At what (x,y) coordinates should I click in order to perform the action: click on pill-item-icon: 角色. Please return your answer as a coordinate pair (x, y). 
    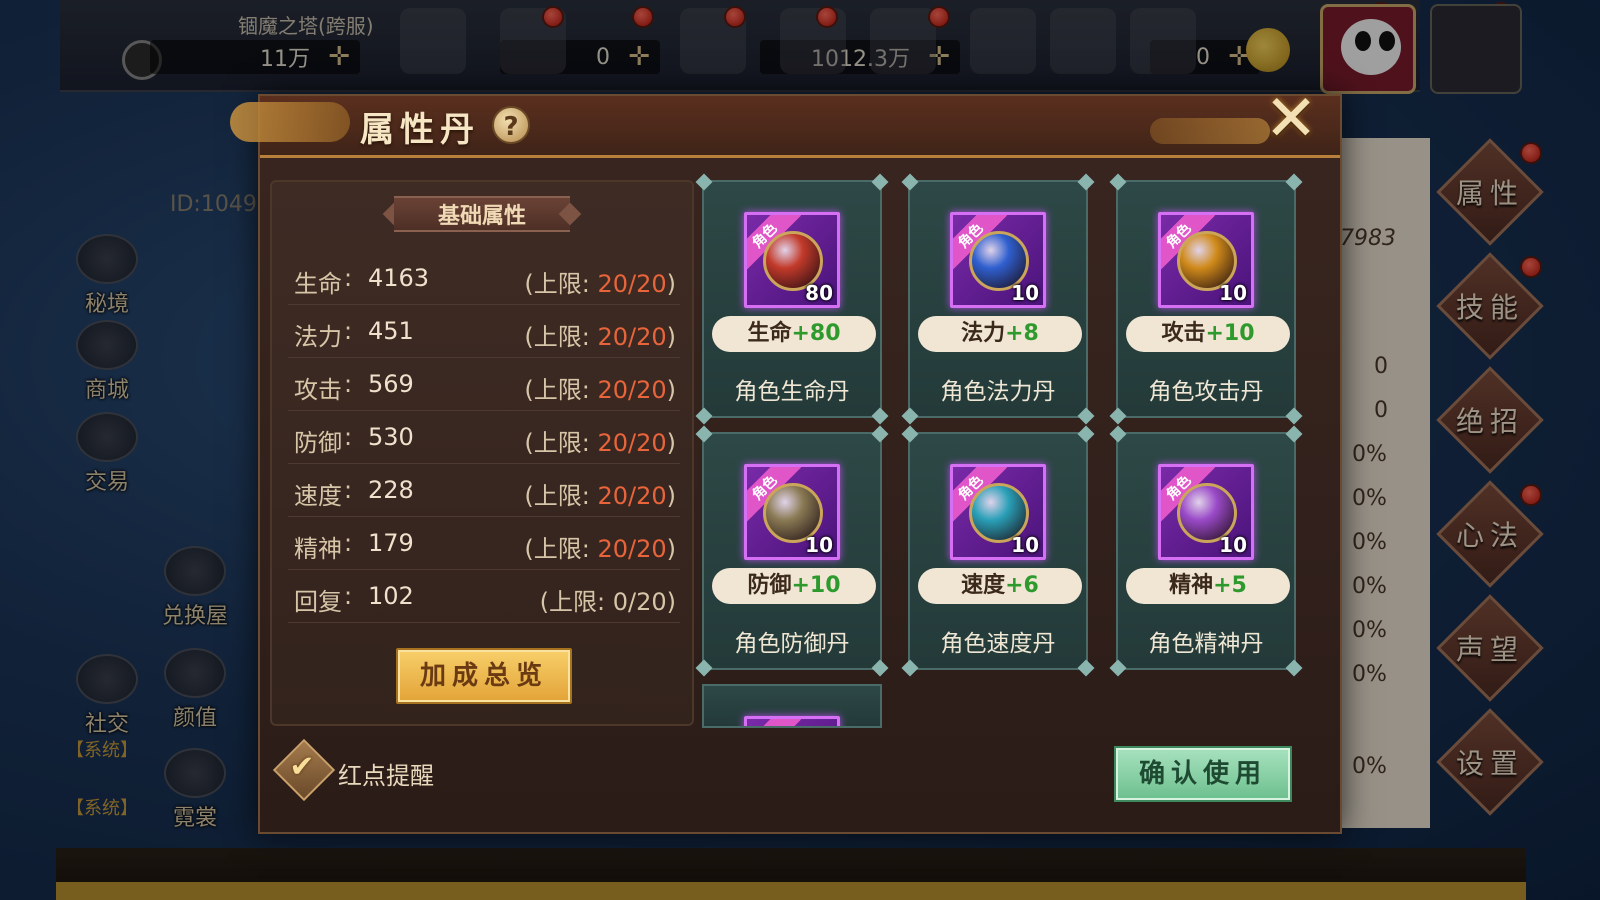
    Looking at the image, I should click on (792, 721).